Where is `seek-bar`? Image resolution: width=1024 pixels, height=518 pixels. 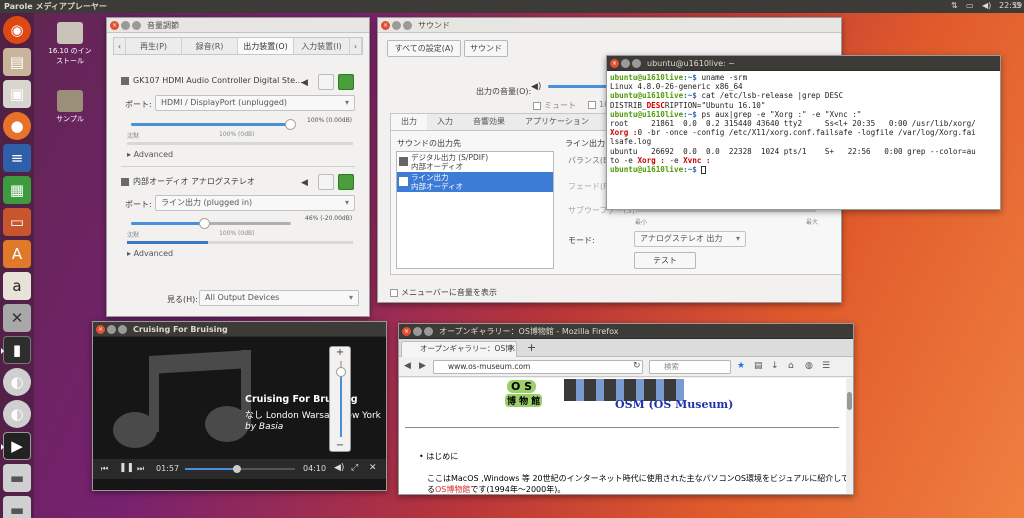
seek-bar is located at coordinates (240, 469).